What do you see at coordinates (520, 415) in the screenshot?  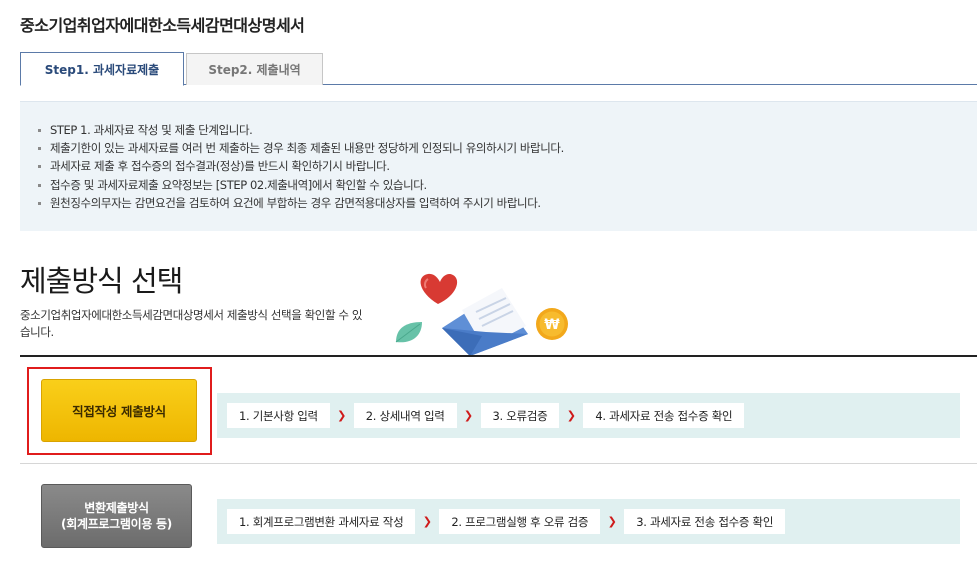 I see `step-error-check: 3. 오류검증` at bounding box center [520, 415].